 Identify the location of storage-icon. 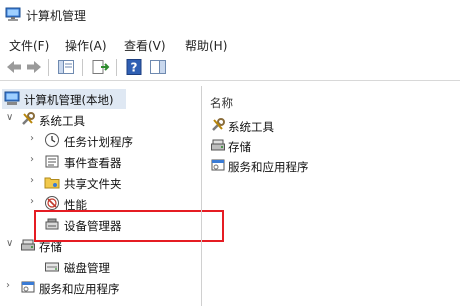
(218, 145).